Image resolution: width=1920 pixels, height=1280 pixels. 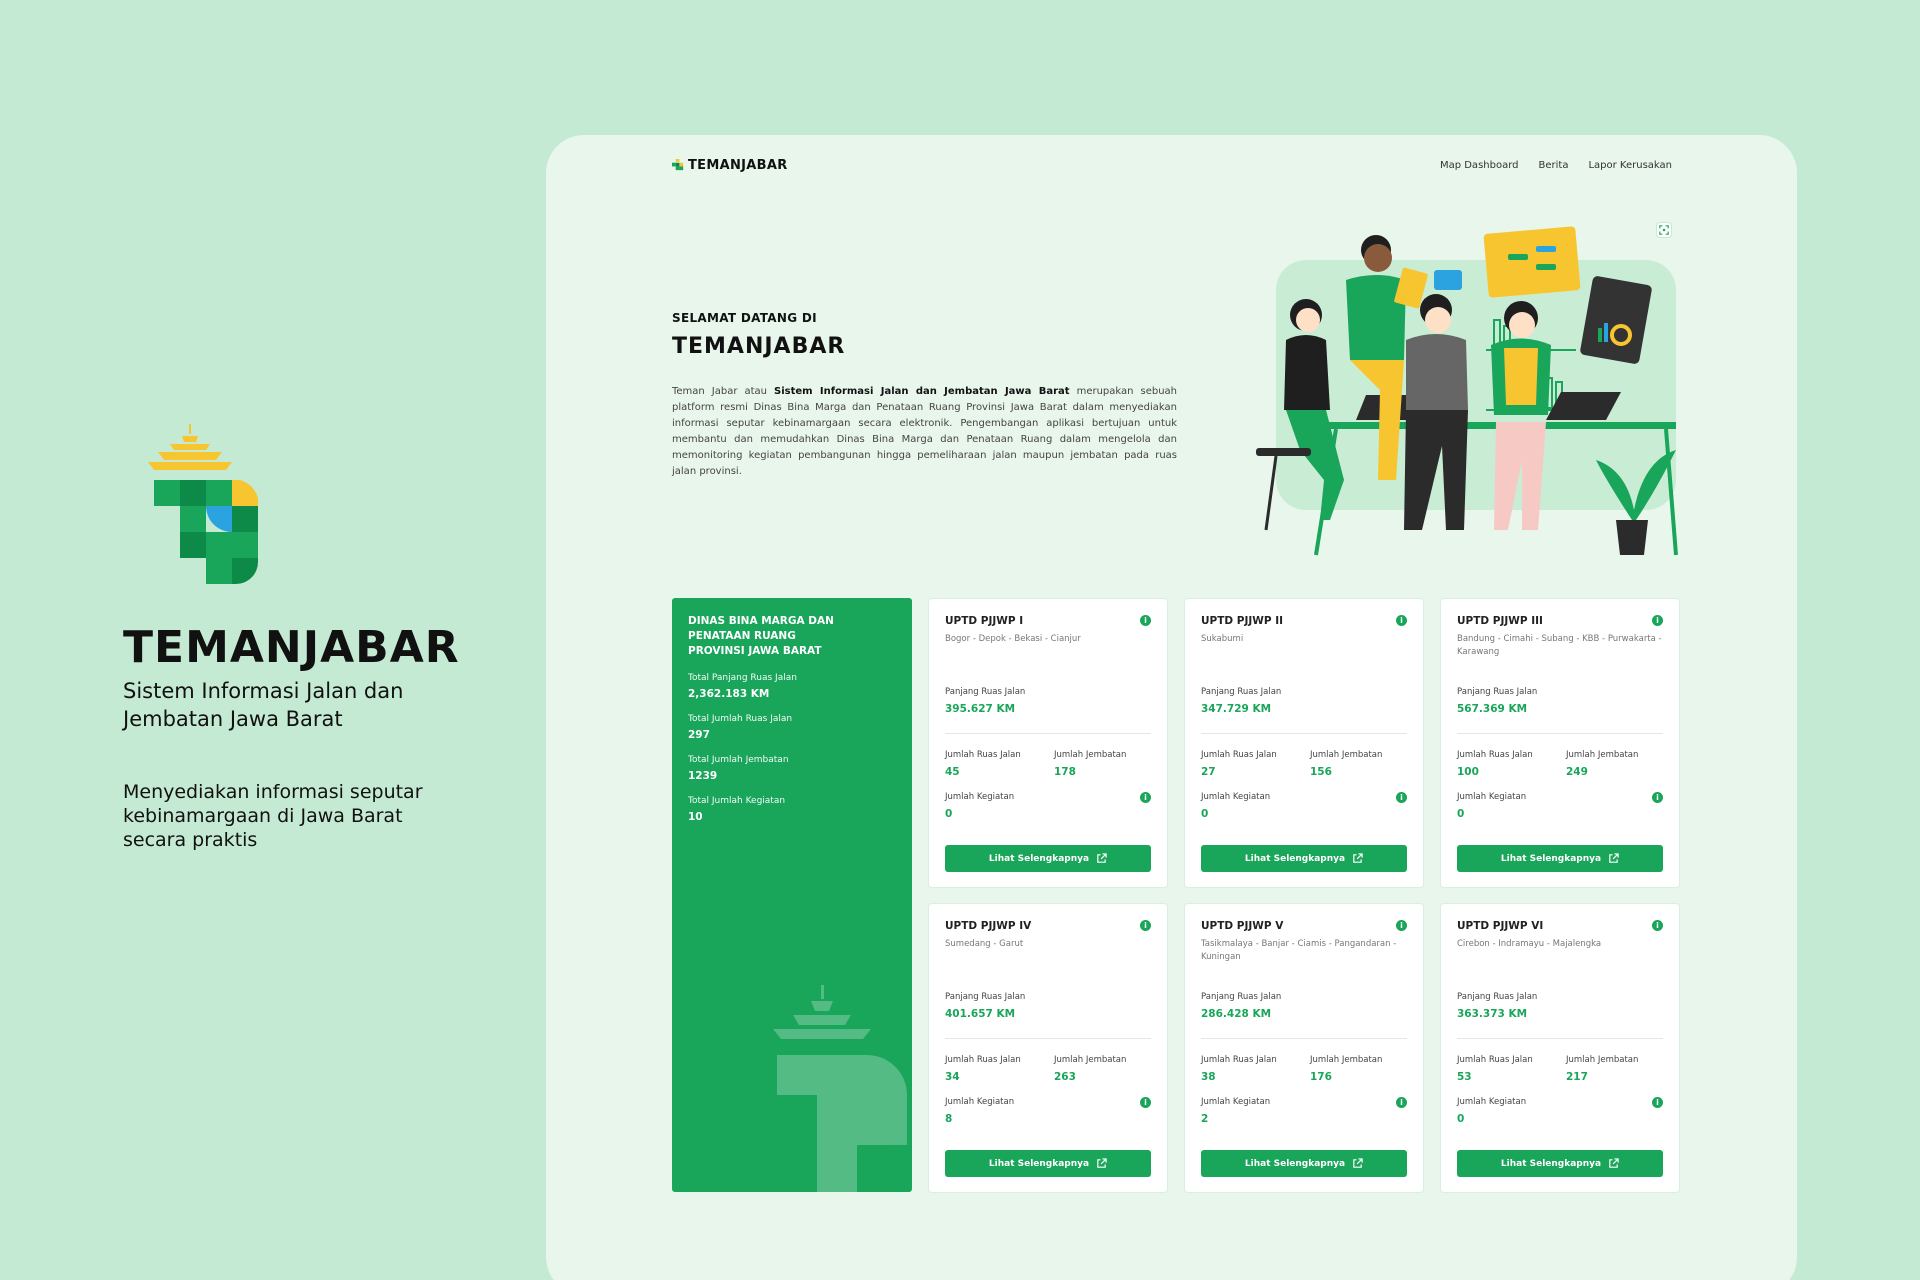 I want to click on watermark-logo, so click(x=839, y=1088).